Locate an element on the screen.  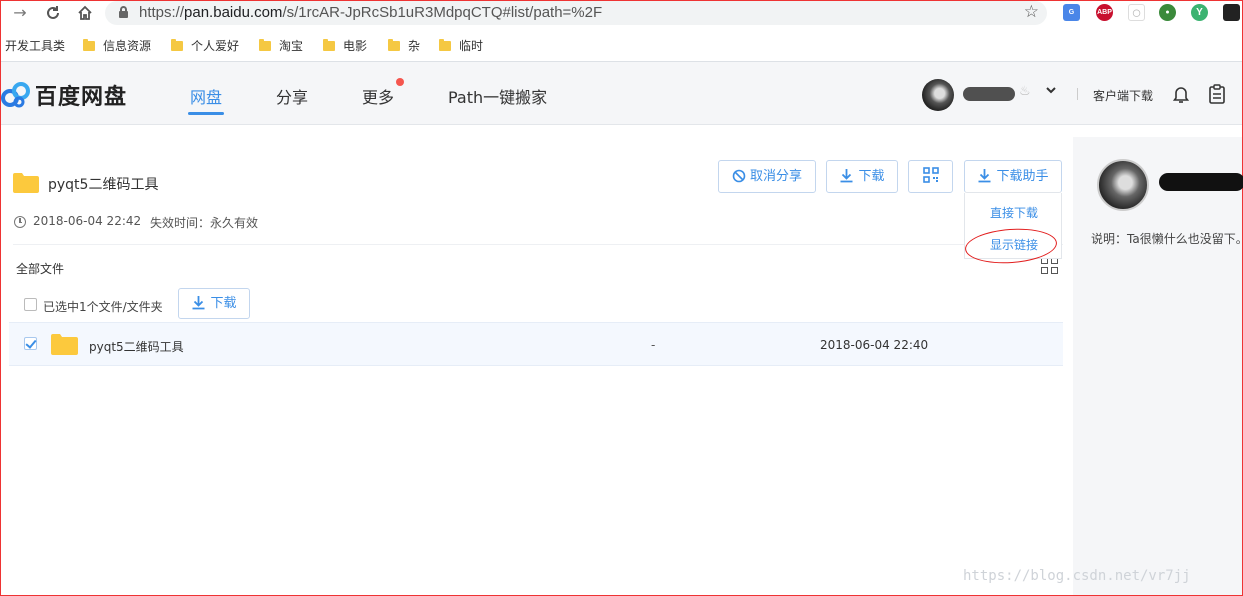
share-title: pyqt5二维码工具 is located at coordinates (103, 185).